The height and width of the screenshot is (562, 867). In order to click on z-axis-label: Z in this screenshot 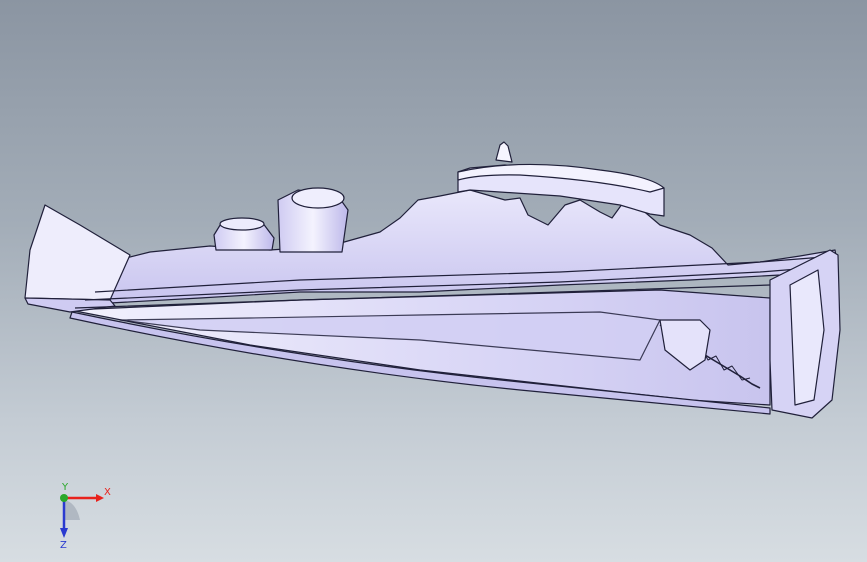, I will do `click(63, 545)`.